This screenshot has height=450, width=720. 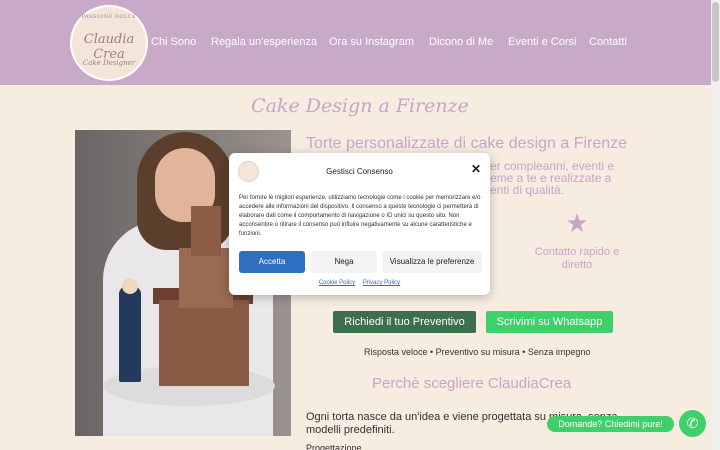 What do you see at coordinates (542, 42) in the screenshot?
I see `nav-eventi-corsi: Eventi e Corsi` at bounding box center [542, 42].